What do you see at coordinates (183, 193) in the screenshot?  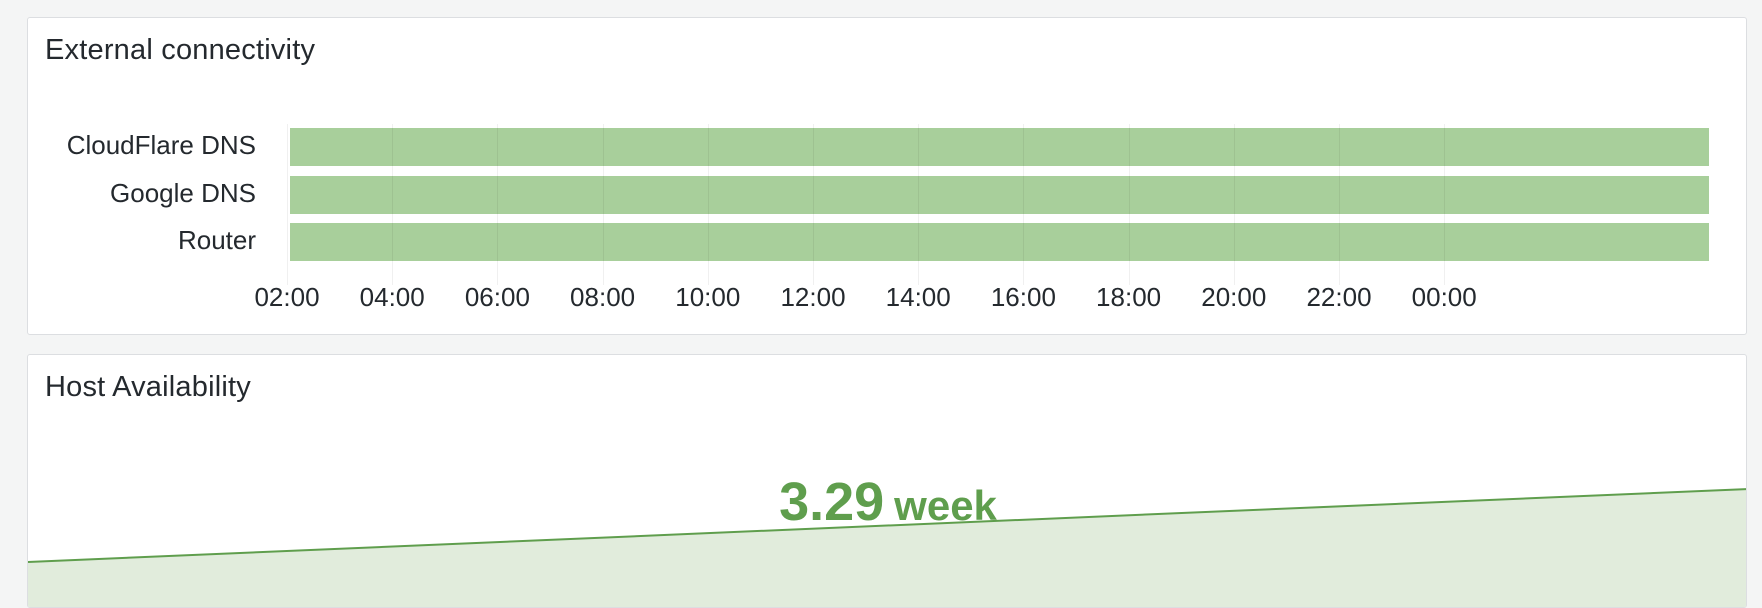 I see `row-label: Google DNS` at bounding box center [183, 193].